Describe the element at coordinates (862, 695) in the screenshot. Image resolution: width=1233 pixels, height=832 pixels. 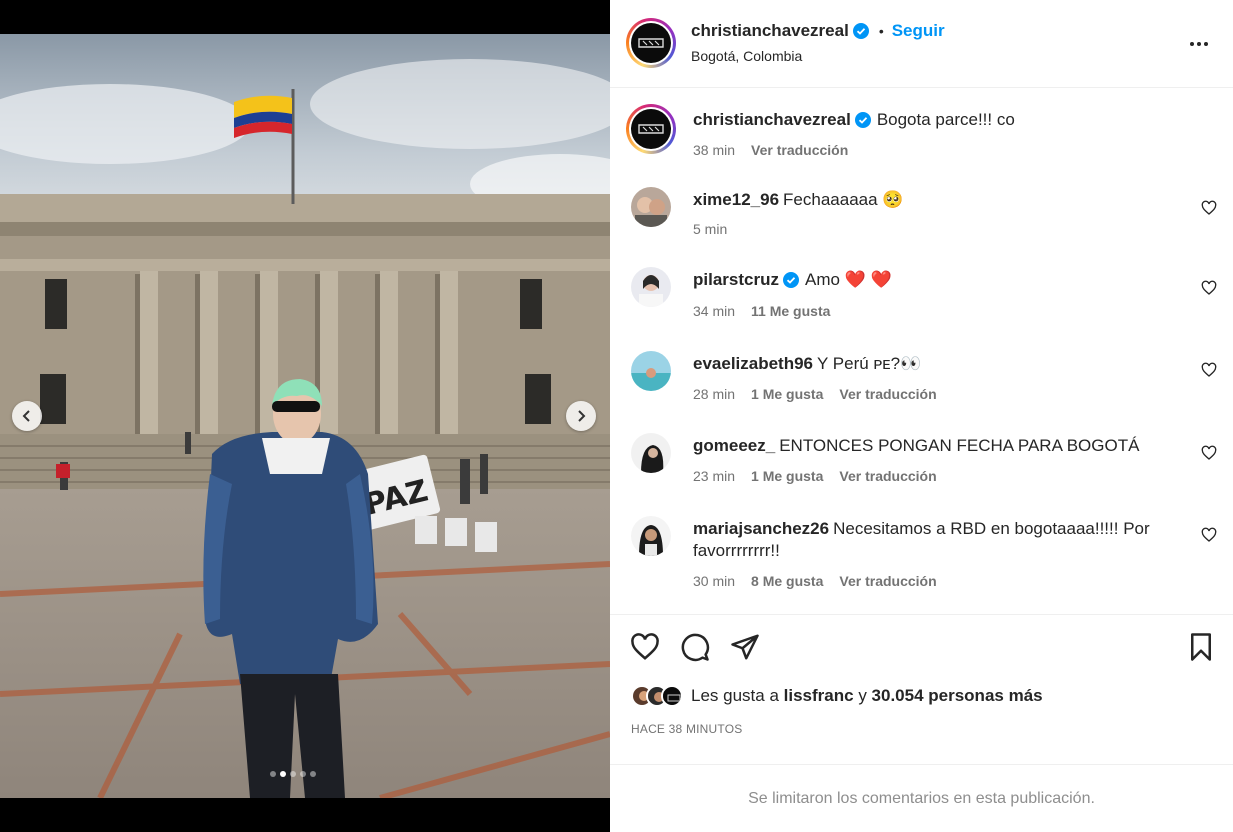
I see `likes-joiner: y` at that location.